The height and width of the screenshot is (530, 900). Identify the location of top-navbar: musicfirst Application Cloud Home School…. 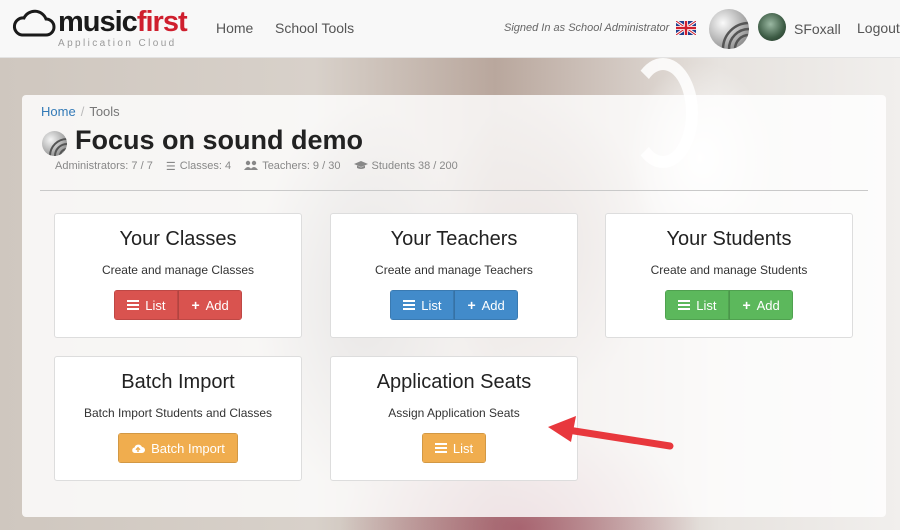
(450, 29).